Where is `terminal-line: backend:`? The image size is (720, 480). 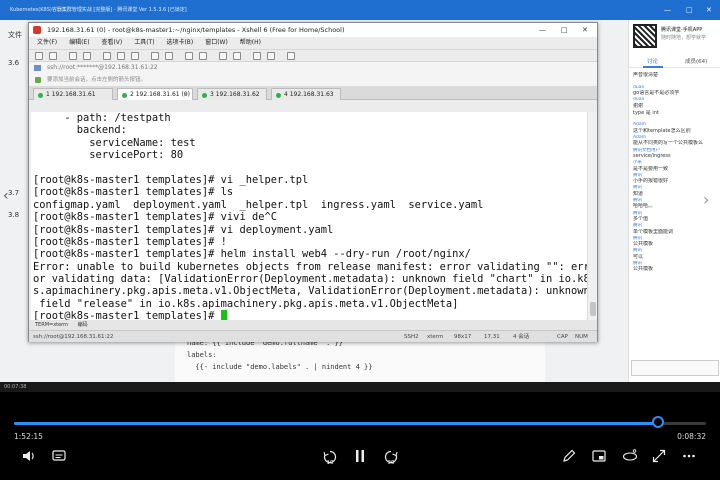
terminal-line: backend: is located at coordinates (80, 130).